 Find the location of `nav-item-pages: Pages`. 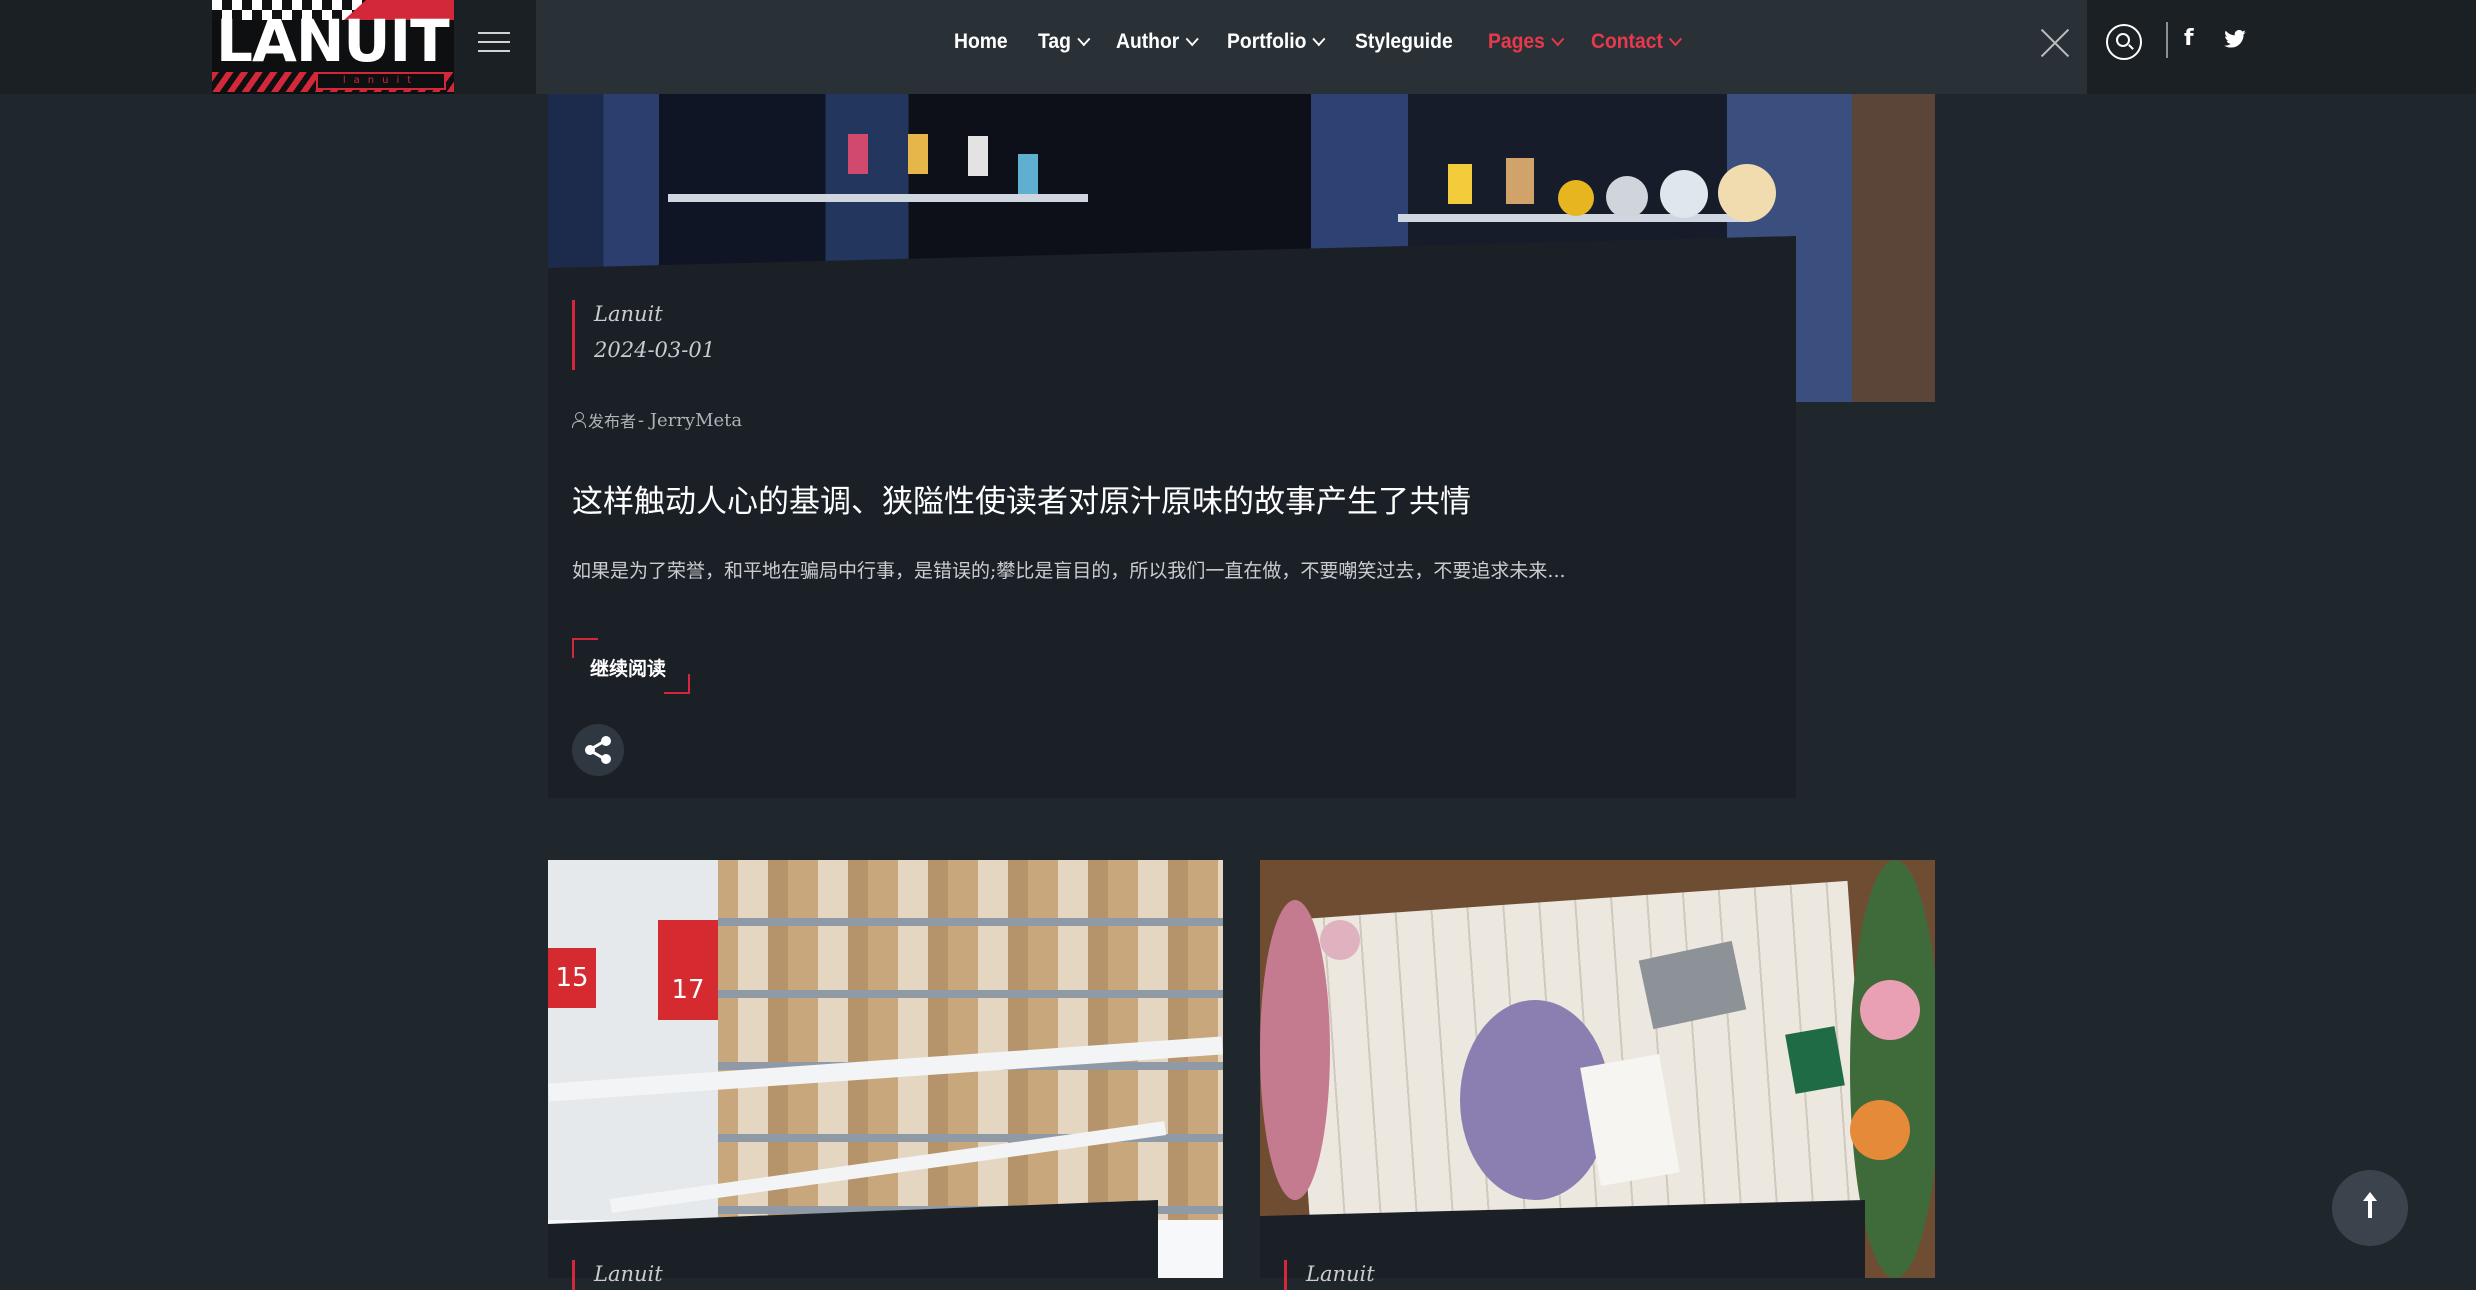

nav-item-pages: Pages is located at coordinates (1526, 42).